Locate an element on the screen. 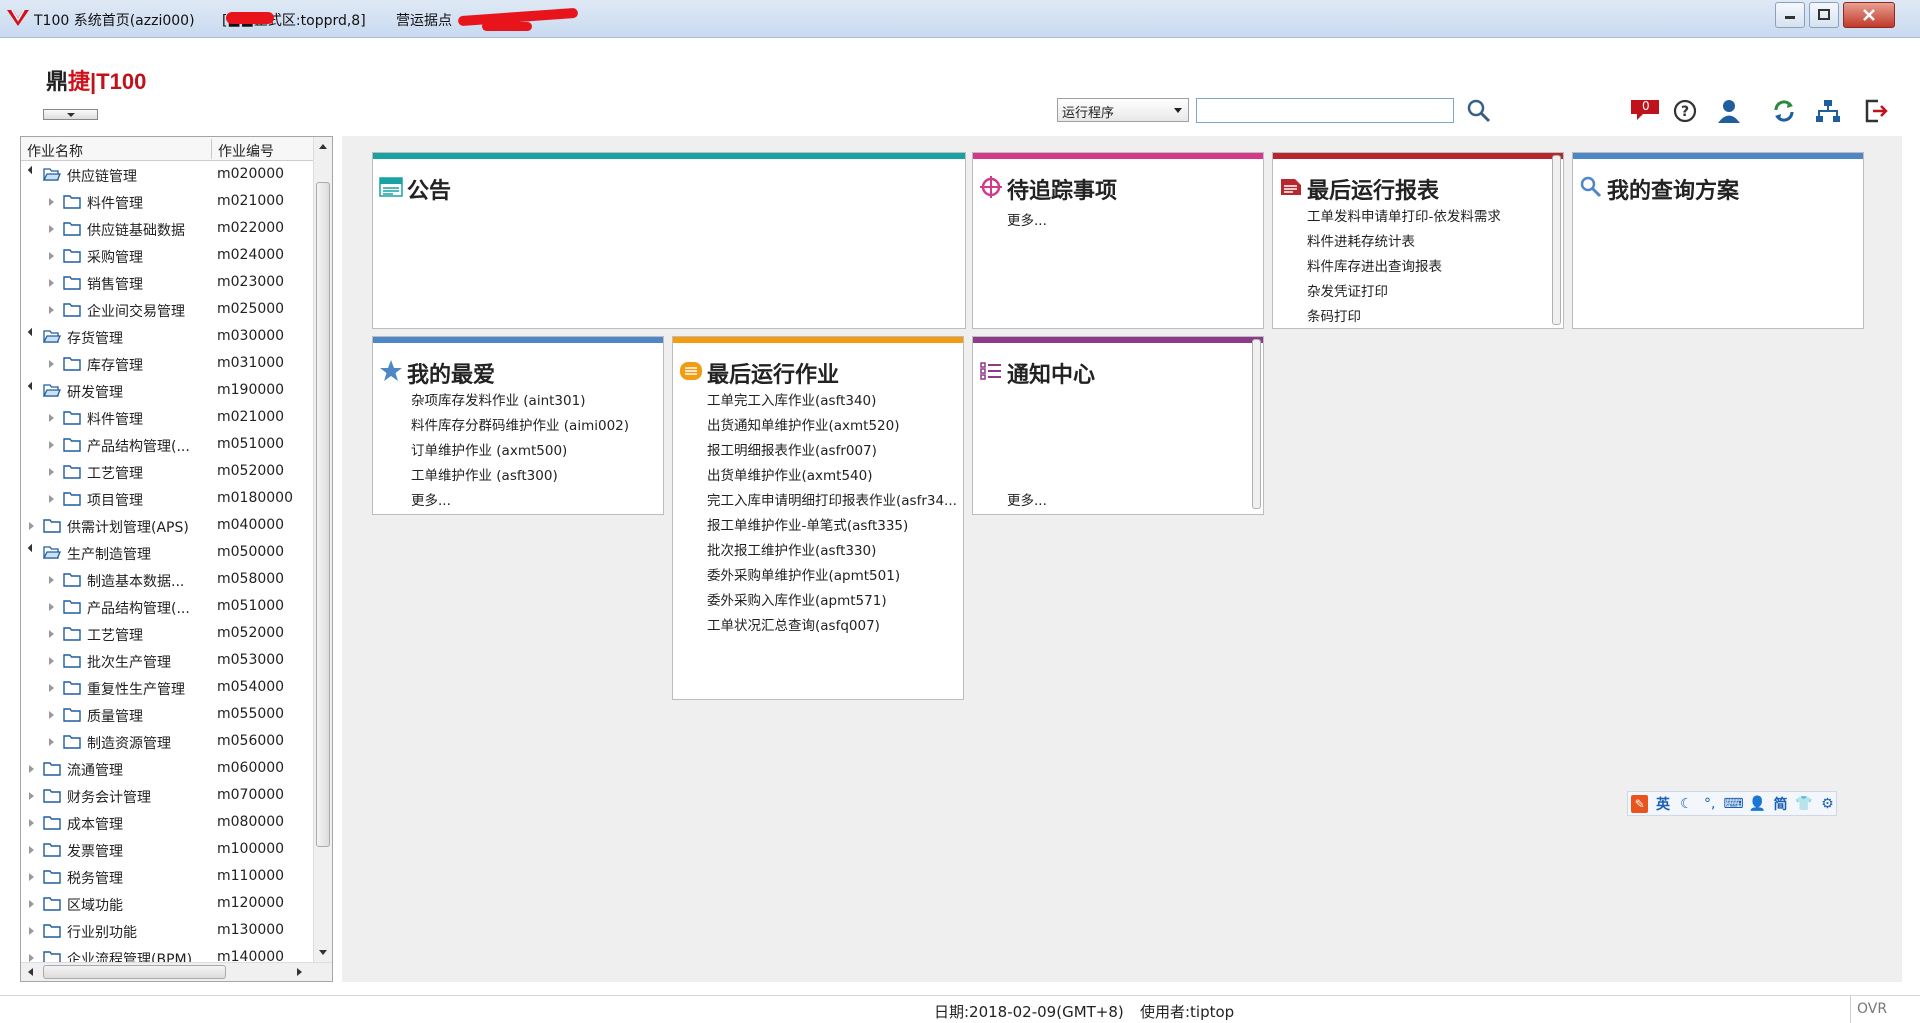 This screenshot has width=1920, height=1023. shirt-icon: 👕 is located at coordinates (1803, 804).